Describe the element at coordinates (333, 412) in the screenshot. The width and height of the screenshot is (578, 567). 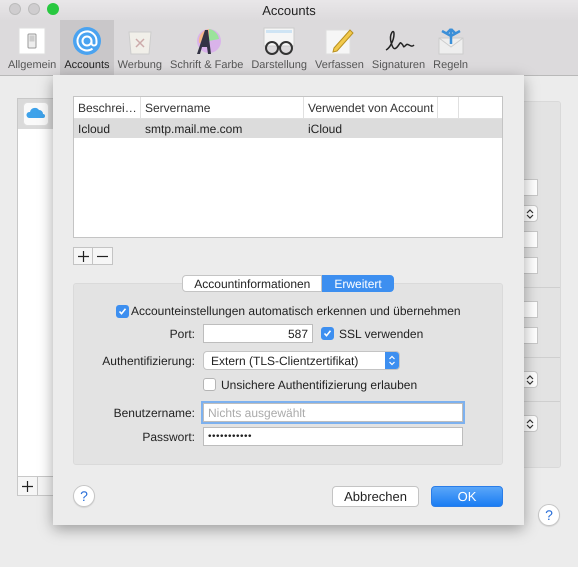
I see `username-field: Nichts ausgewählt` at that location.